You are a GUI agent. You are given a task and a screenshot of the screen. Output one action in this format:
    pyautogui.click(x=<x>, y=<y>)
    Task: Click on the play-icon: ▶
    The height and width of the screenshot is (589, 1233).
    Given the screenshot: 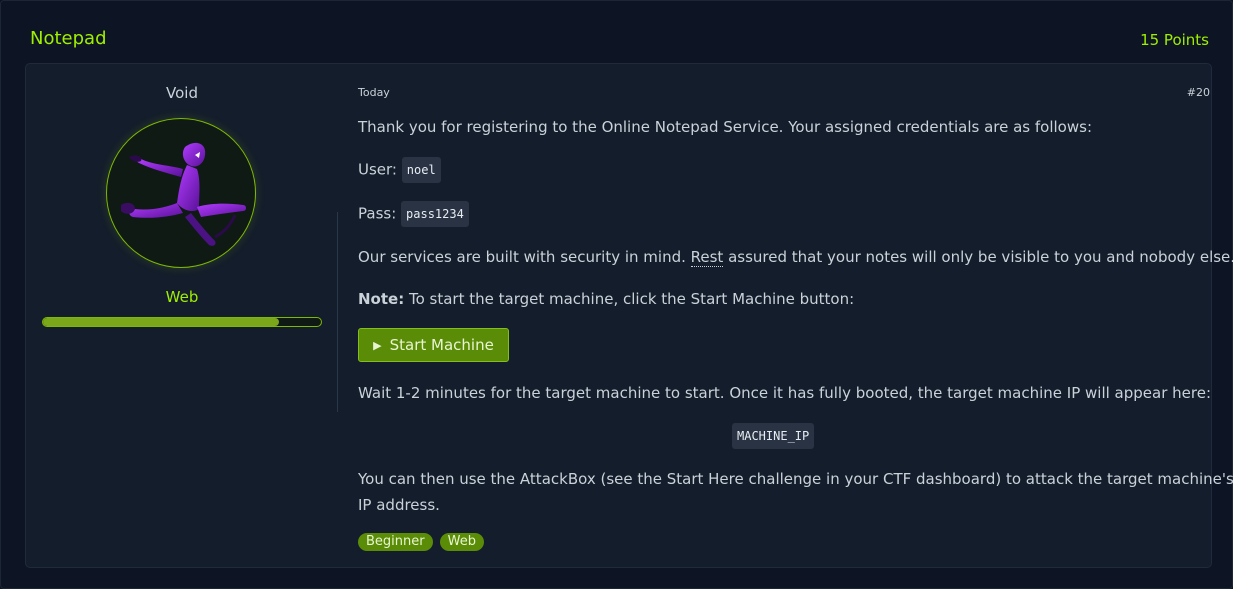 What is the action you would take?
    pyautogui.click(x=377, y=345)
    